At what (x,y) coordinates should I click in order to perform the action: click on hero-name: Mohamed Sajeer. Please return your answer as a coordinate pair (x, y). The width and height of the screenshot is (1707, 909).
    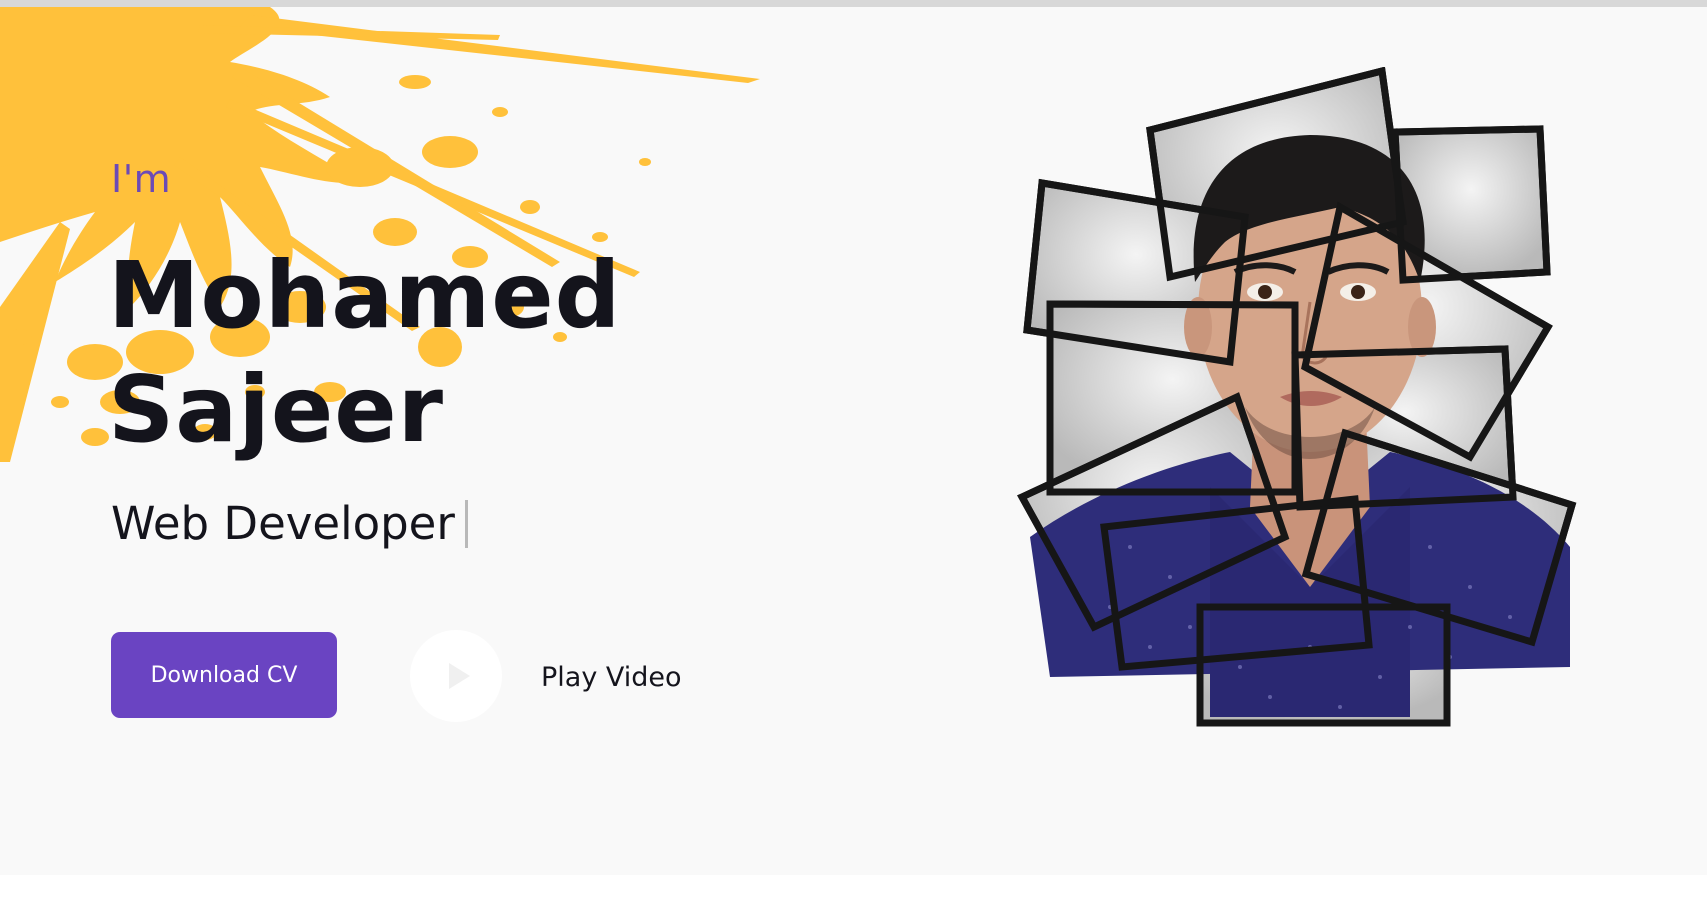
    Looking at the image, I should click on (364, 353).